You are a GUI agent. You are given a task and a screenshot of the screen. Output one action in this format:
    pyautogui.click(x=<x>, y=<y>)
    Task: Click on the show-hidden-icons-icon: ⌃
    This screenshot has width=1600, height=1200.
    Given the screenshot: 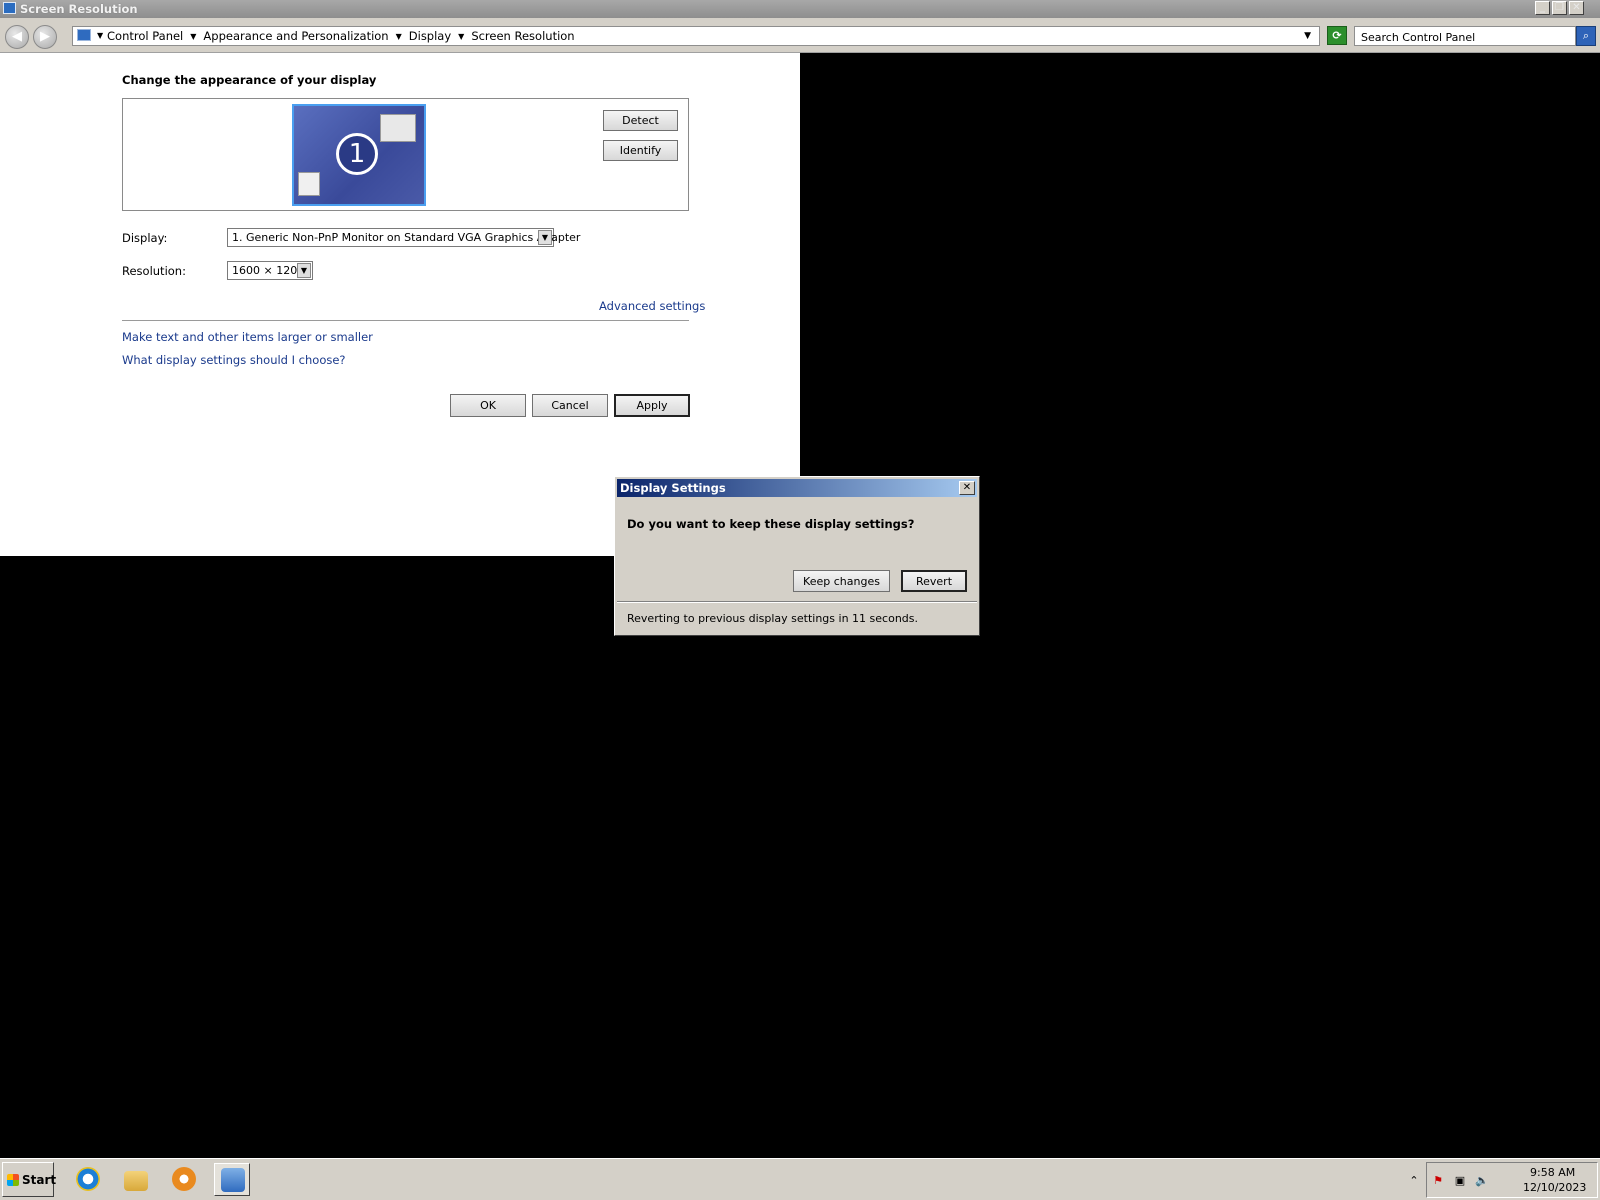 What is the action you would take?
    pyautogui.click(x=1414, y=1181)
    